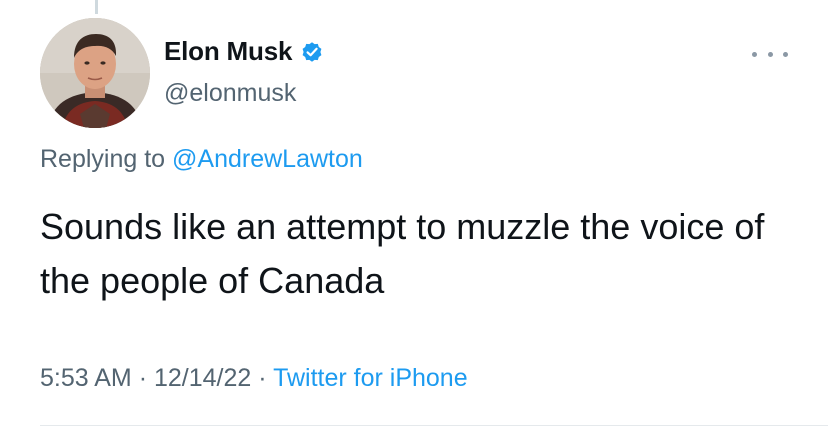 Image resolution: width=828 pixels, height=431 pixels. Describe the element at coordinates (254, 378) in the screenshot. I see `tweet-metadata: 5:53 AM · 12/14/22 · Twitter for iPhone` at that location.